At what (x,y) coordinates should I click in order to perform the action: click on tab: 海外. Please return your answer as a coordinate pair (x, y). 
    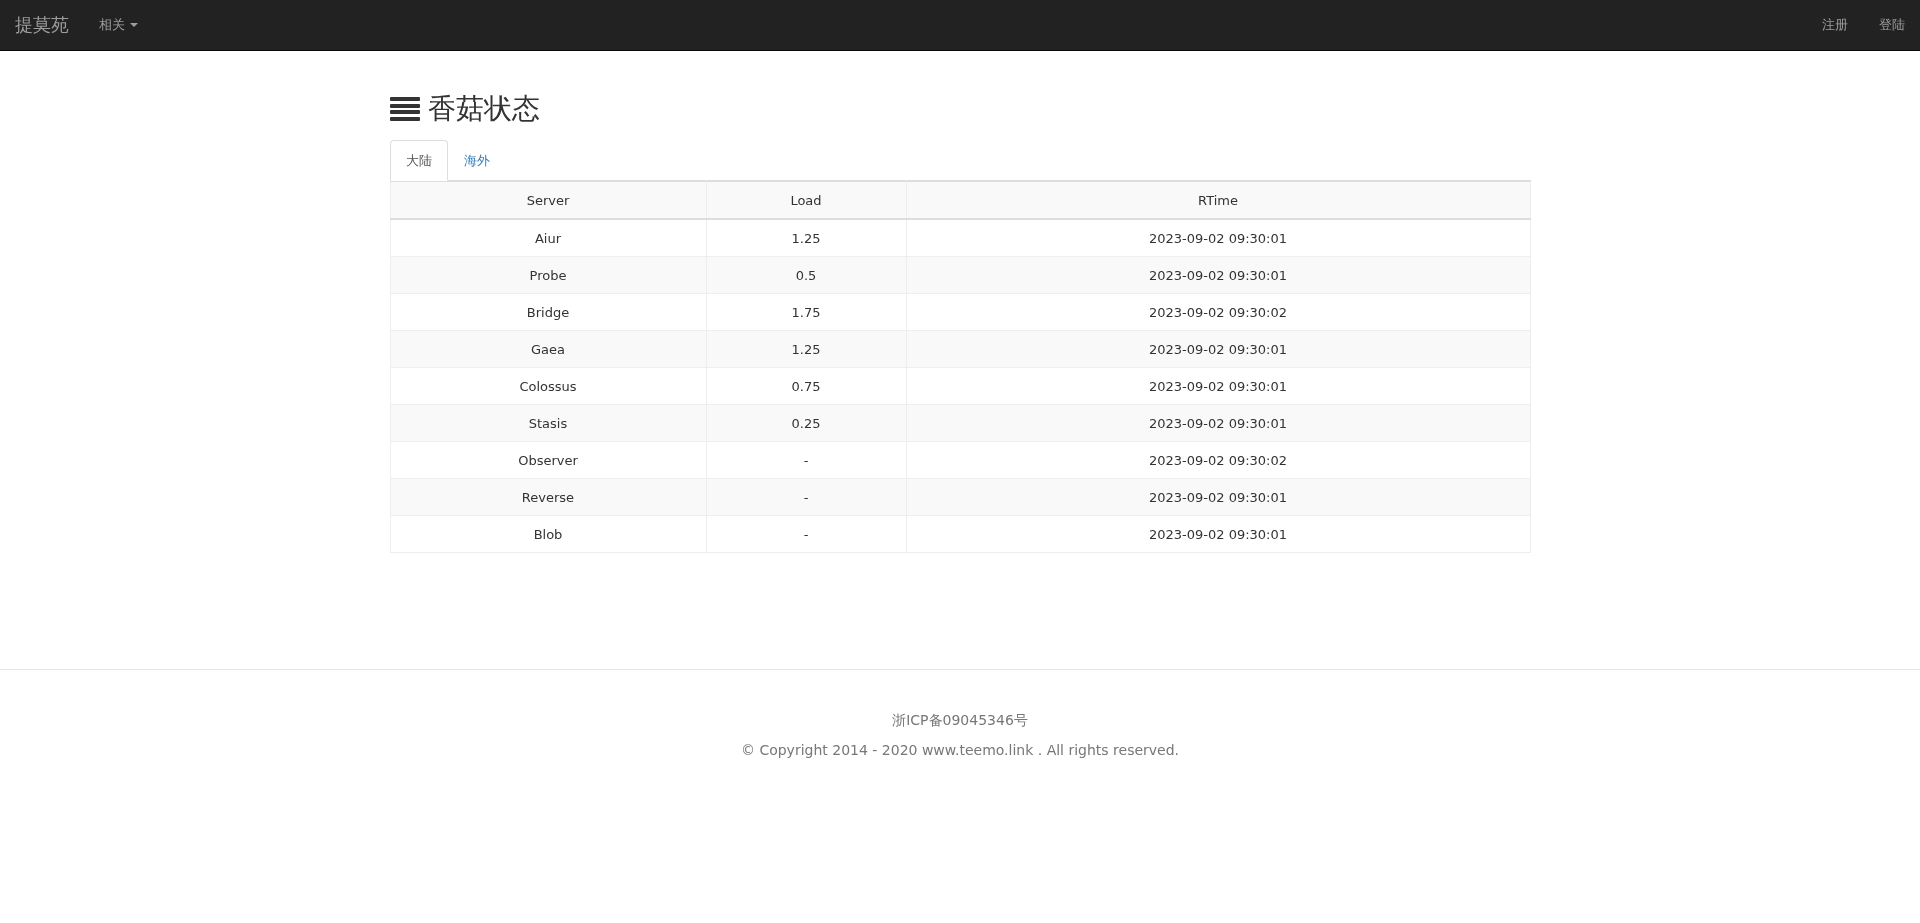
    Looking at the image, I should click on (476, 160).